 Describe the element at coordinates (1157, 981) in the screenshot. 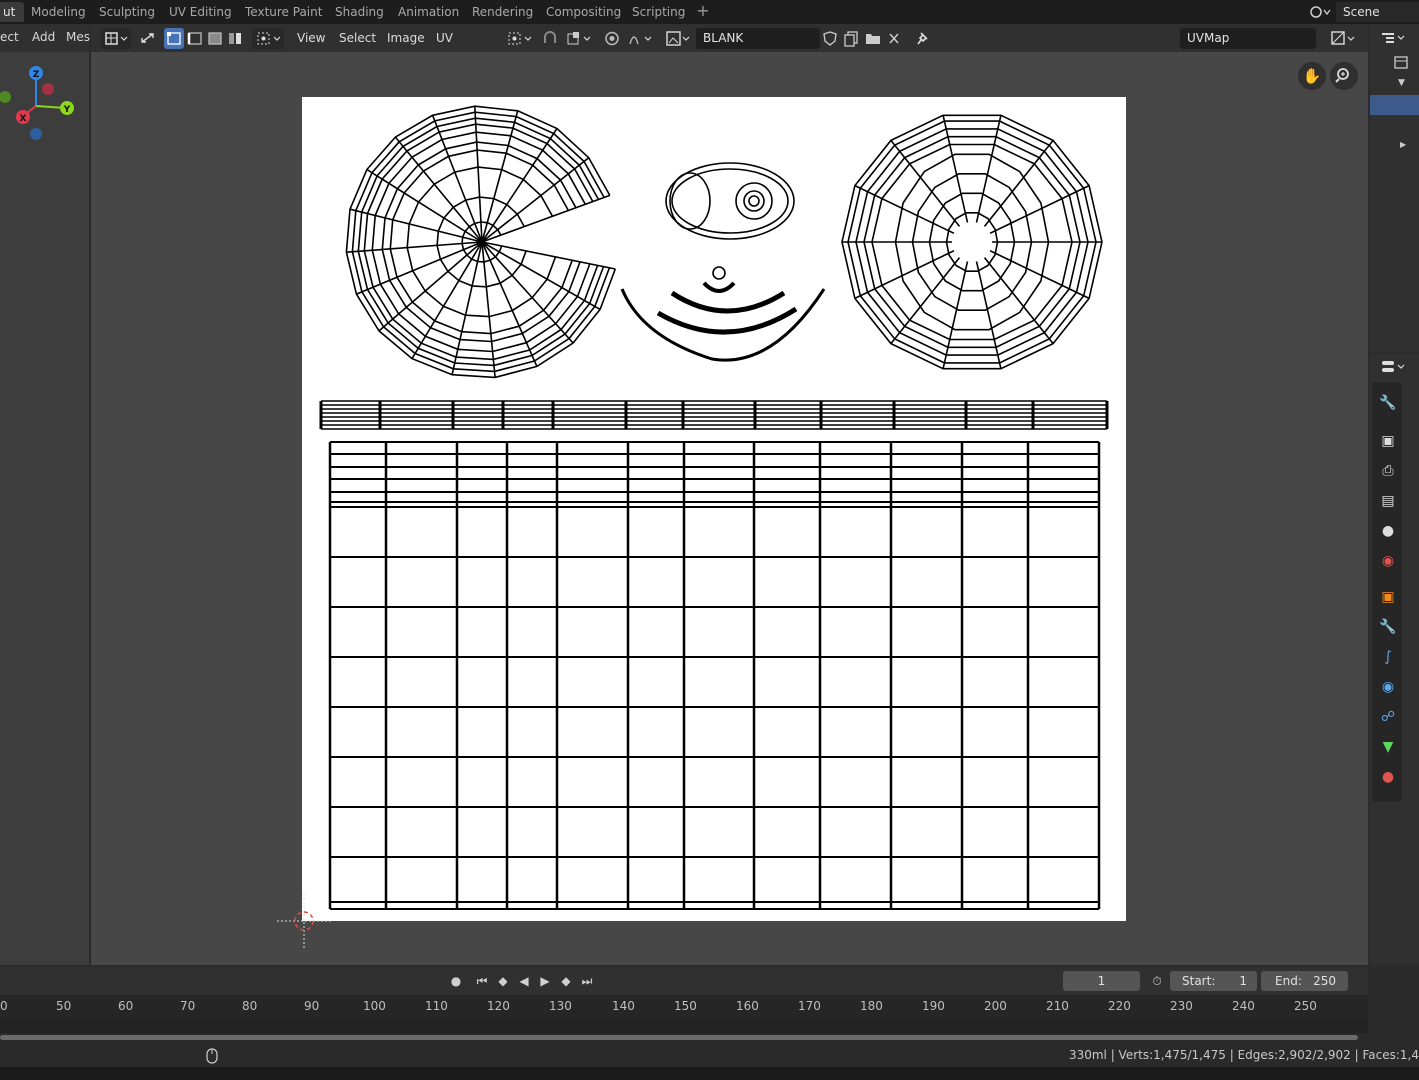

I see `stopwatch-icon: ⏱` at that location.